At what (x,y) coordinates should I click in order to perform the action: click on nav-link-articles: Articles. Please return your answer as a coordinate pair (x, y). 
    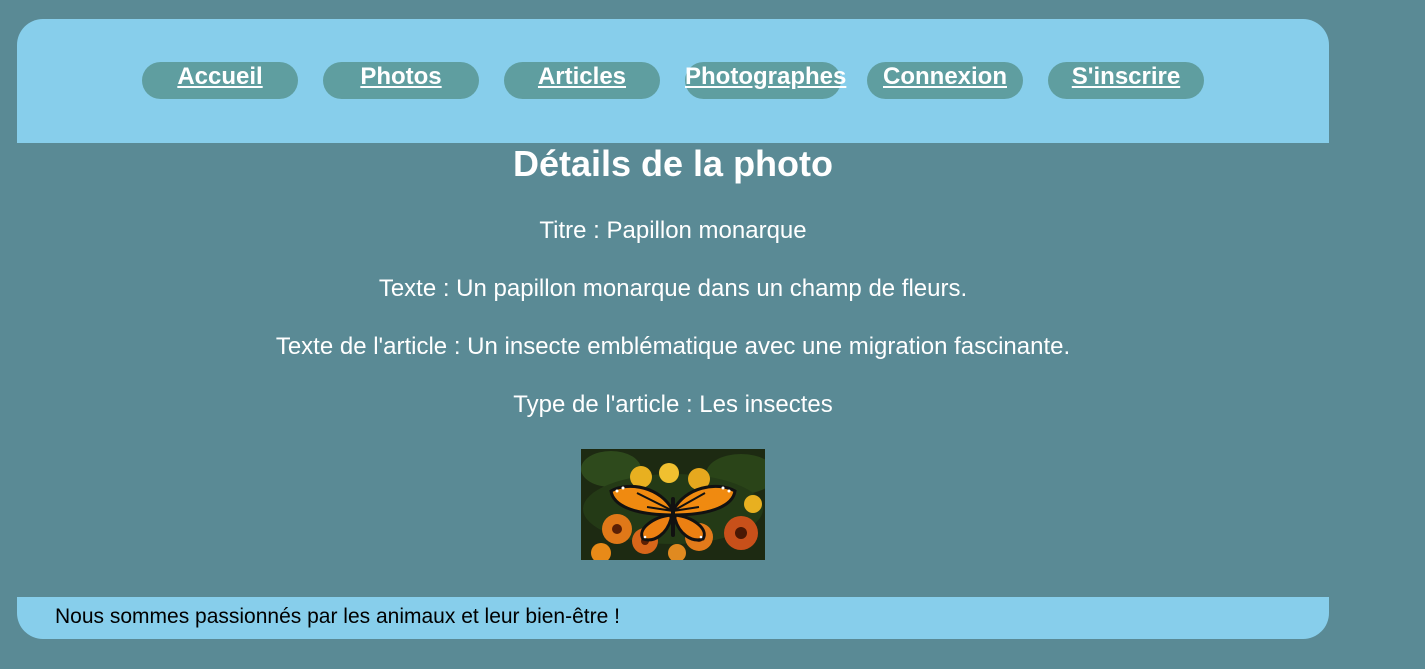
    Looking at the image, I should click on (582, 77).